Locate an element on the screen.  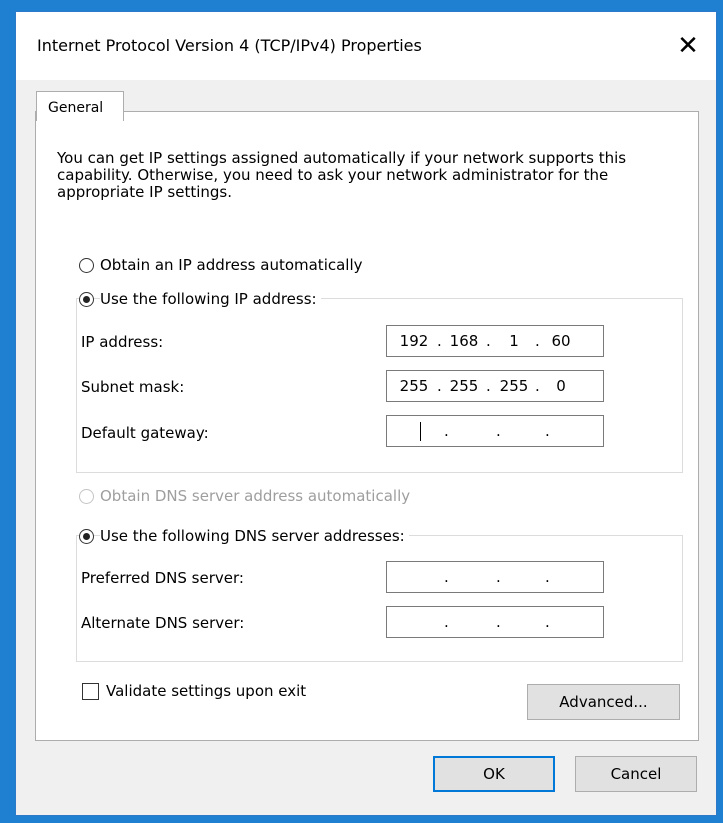
preferred-dns-label: Preferred DNS server: is located at coordinates (162, 578).